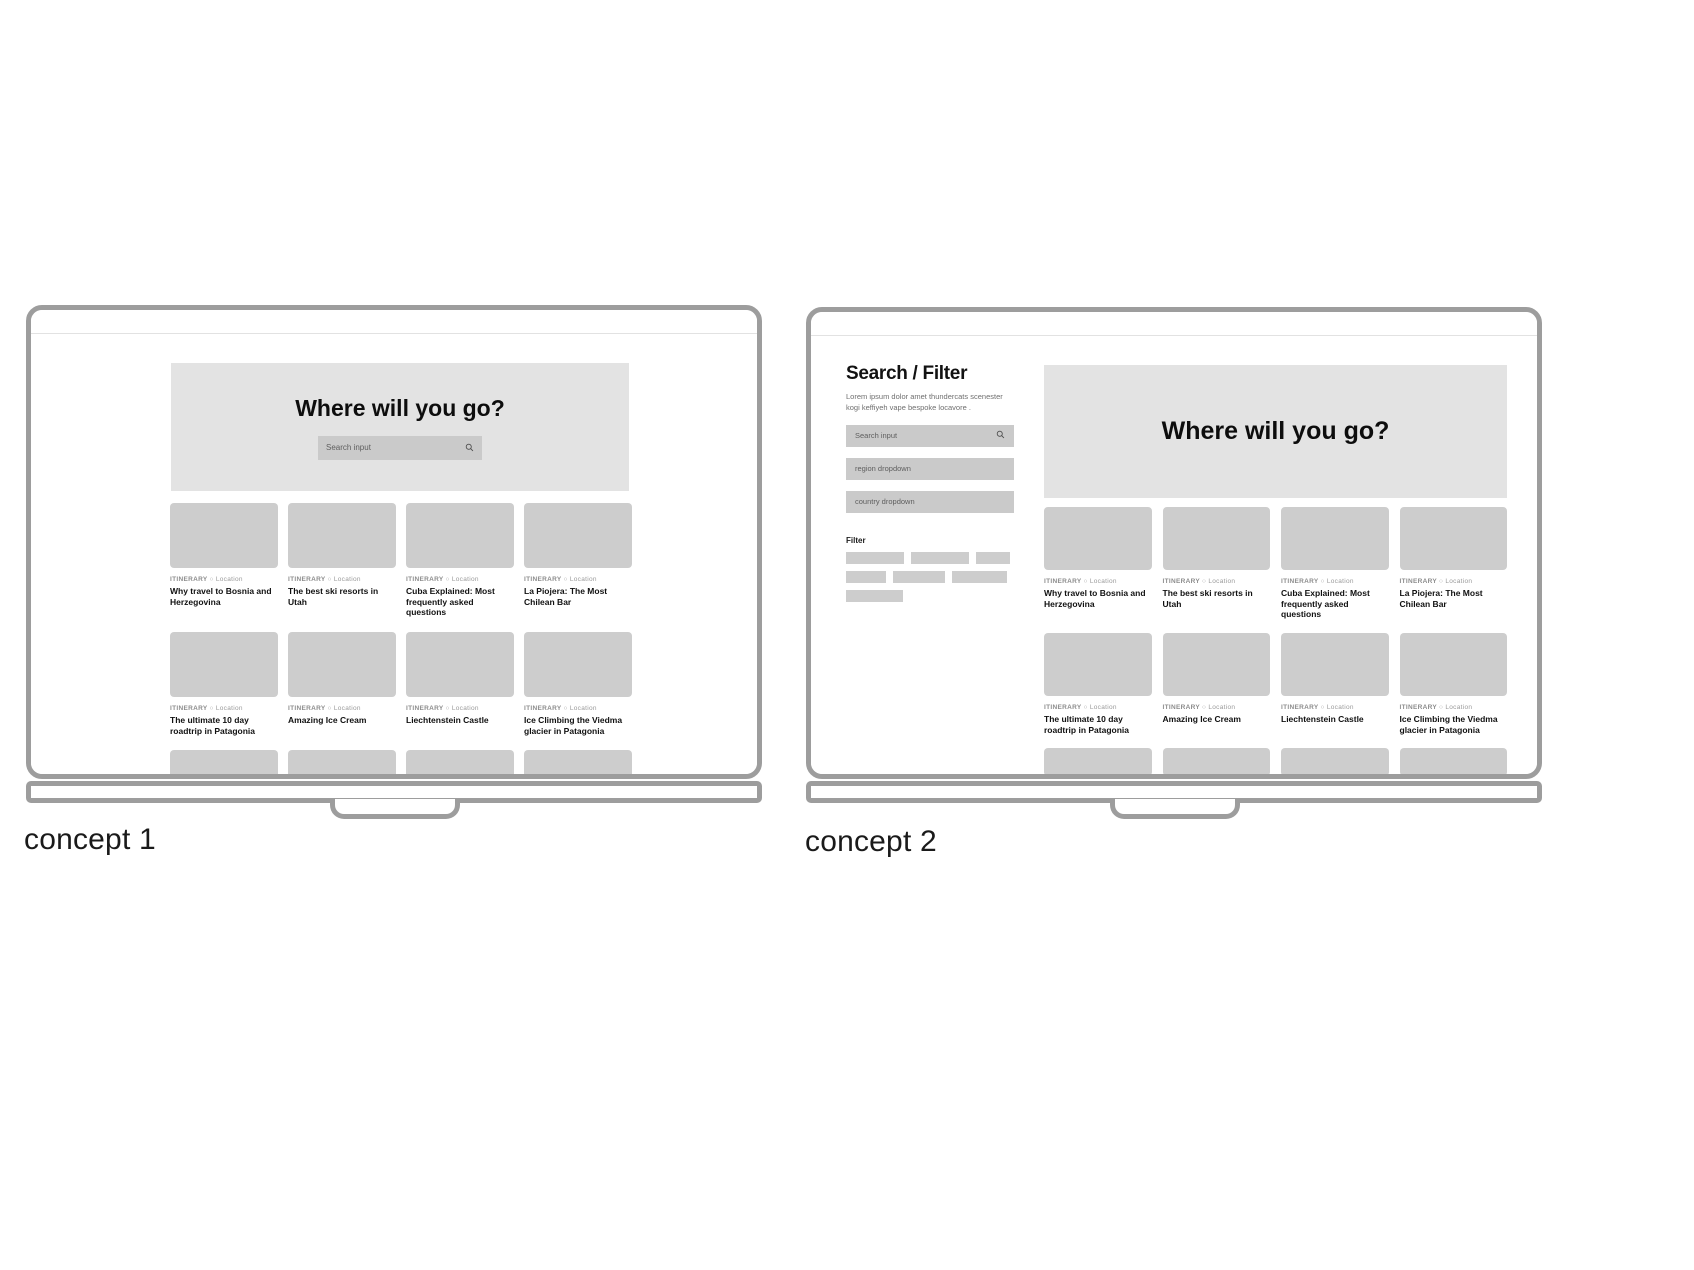 Image resolution: width=1694 pixels, height=1270 pixels. I want to click on sidebar-search-input: Search input, so click(930, 435).